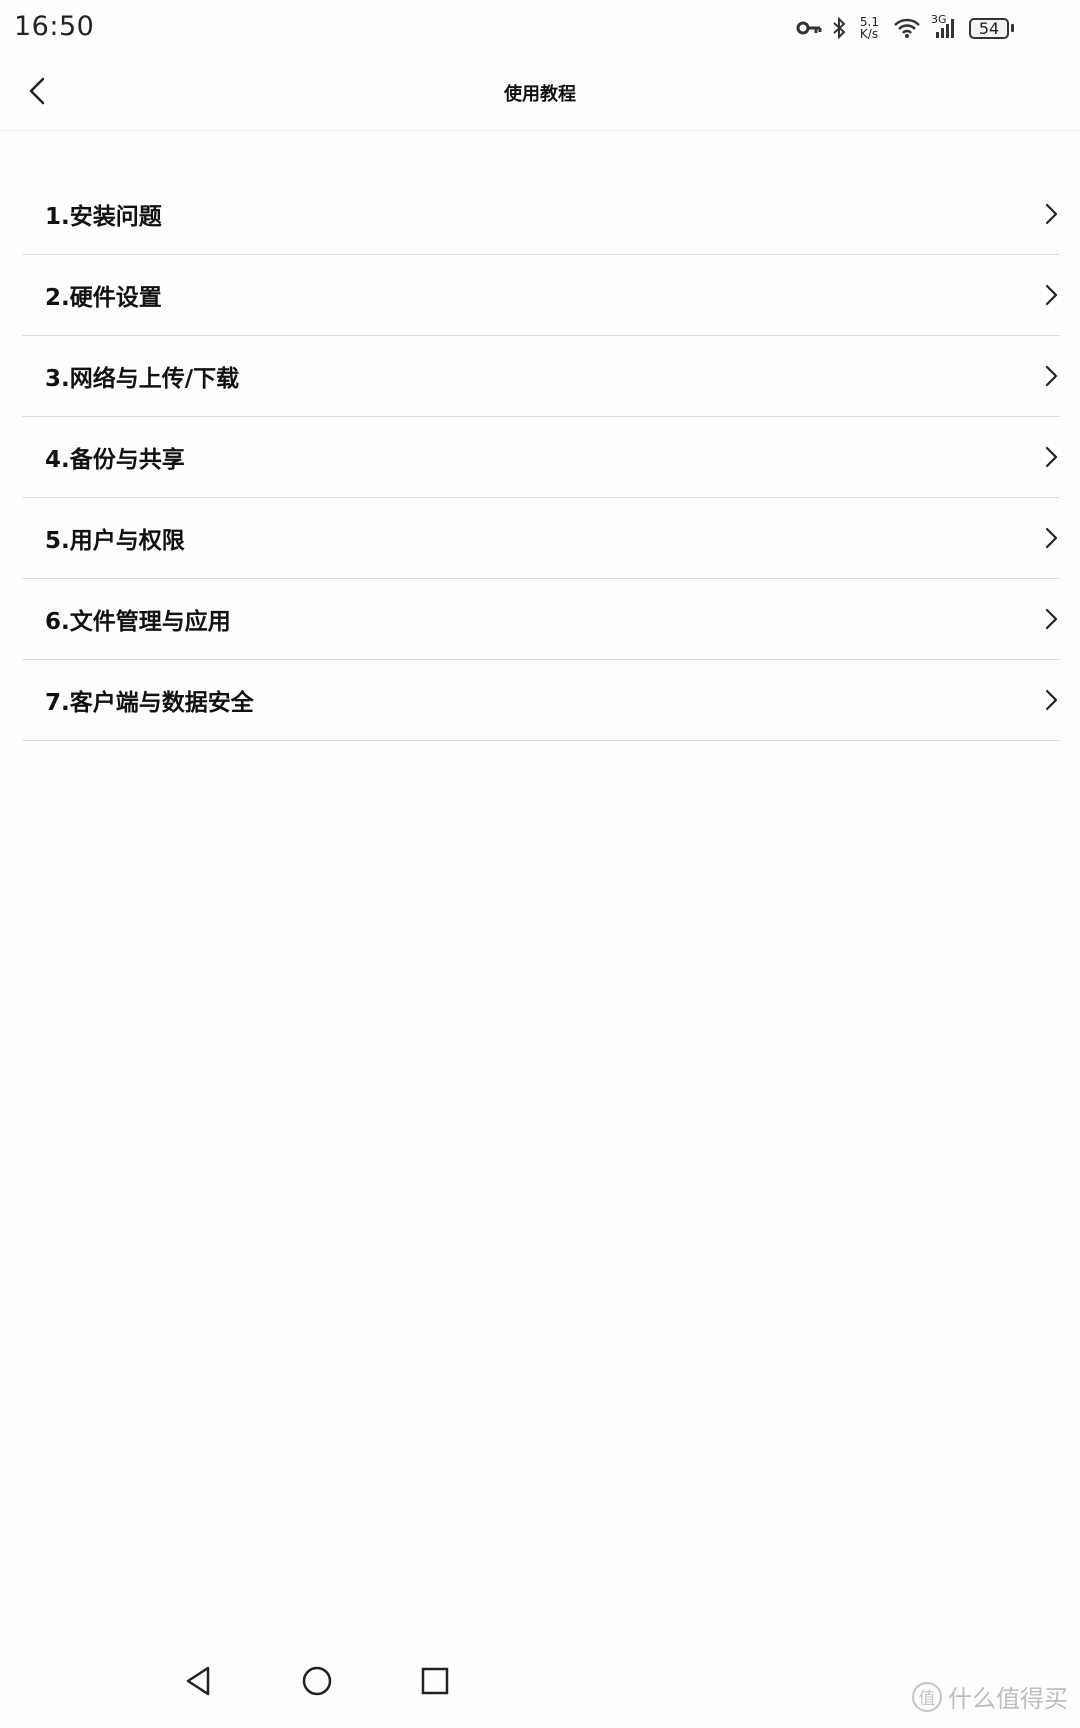  What do you see at coordinates (149, 703) in the screenshot?
I see `tutorial-item-label: 7.客户端与数据安全` at bounding box center [149, 703].